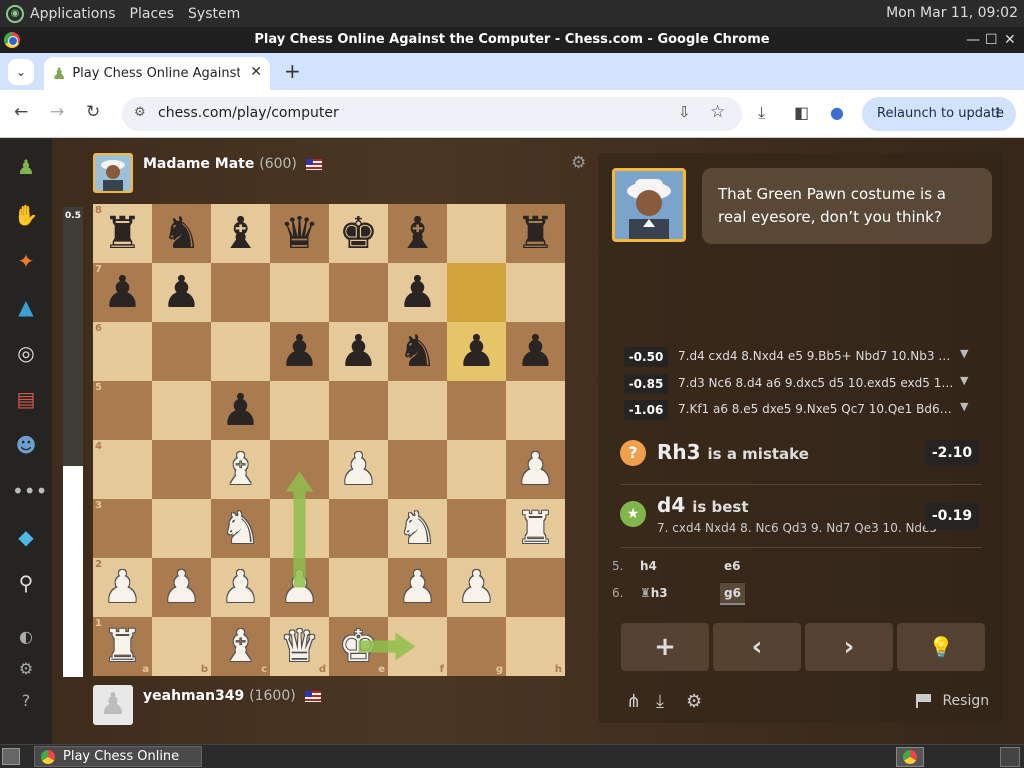  Describe the element at coordinates (181, 410) in the screenshot. I see `square-b5` at that location.